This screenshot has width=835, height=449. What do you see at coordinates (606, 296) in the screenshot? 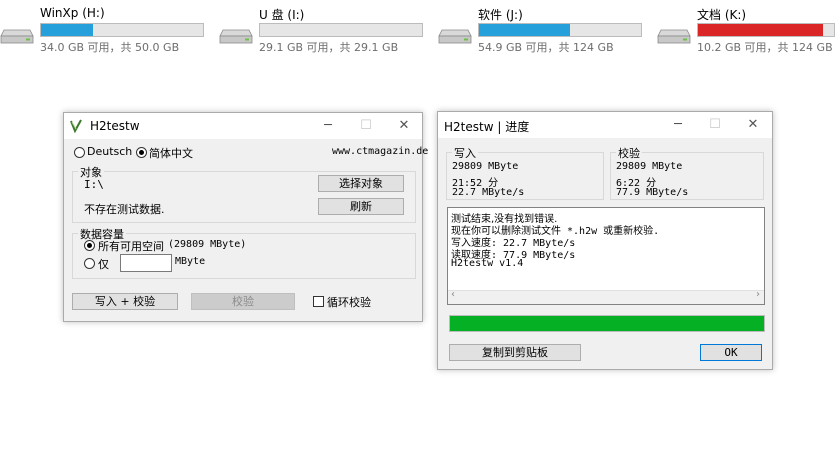
I see `horizontal-scrollbar: ‹ ›` at bounding box center [606, 296].